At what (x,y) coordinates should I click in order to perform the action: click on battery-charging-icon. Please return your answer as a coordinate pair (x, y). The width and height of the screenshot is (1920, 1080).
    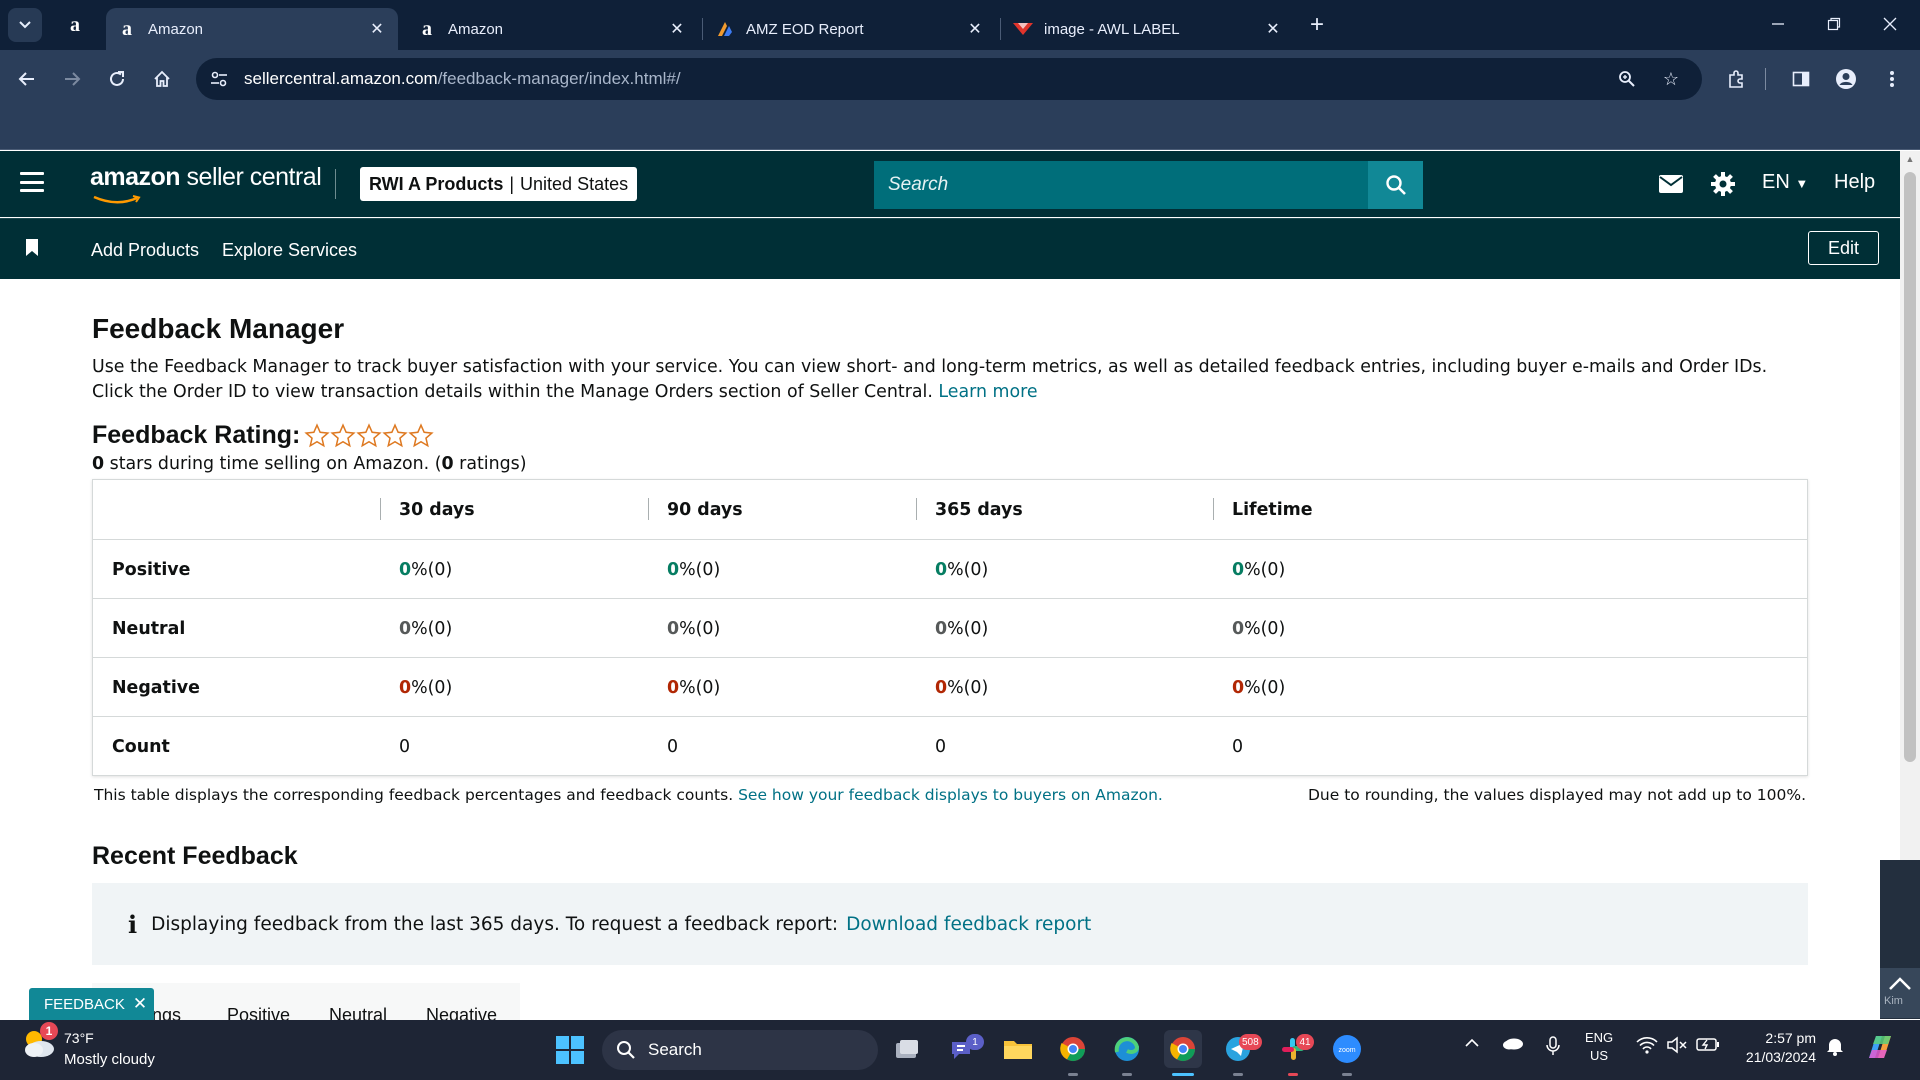
    Looking at the image, I should click on (1708, 1045).